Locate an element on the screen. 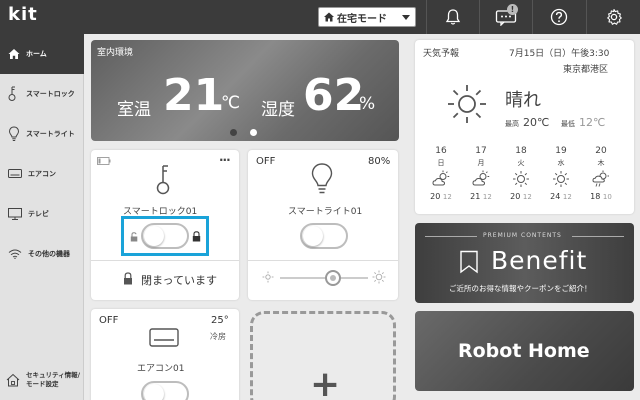 The width and height of the screenshot is (640, 400). chat-badge: ! is located at coordinates (512, 9).